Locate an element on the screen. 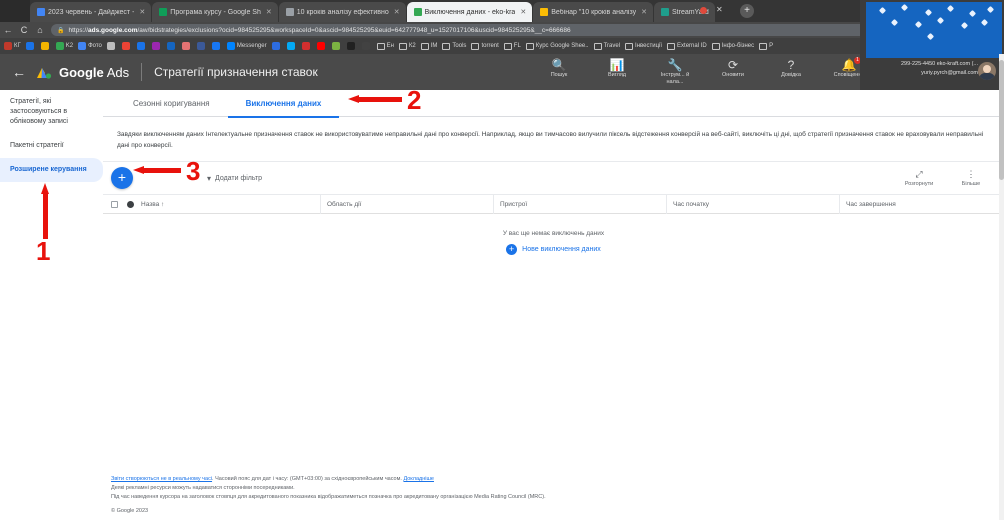  back-button: ← is located at coordinates (8, 30).